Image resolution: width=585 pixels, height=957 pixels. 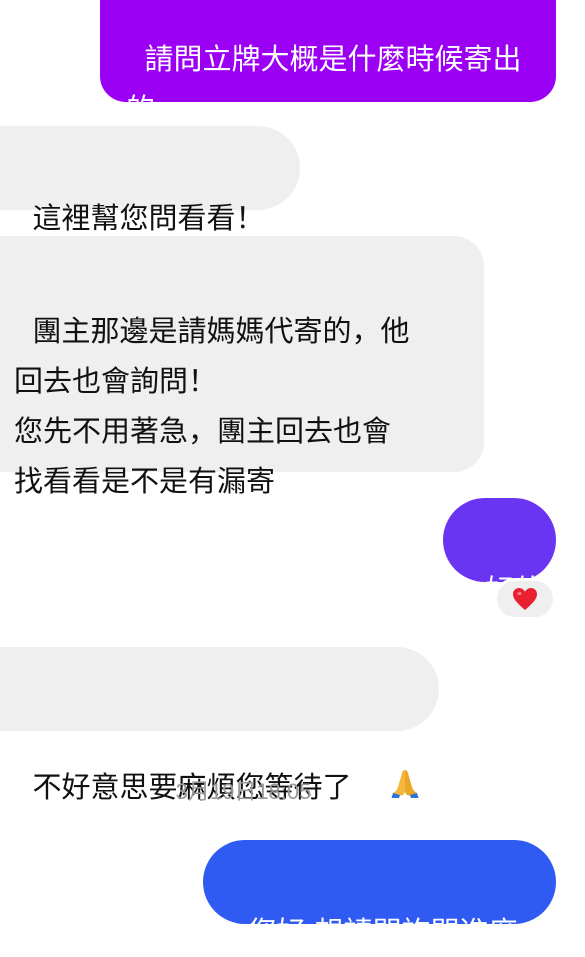 I want to click on outgoing-message: 好的, so click(x=499, y=552).